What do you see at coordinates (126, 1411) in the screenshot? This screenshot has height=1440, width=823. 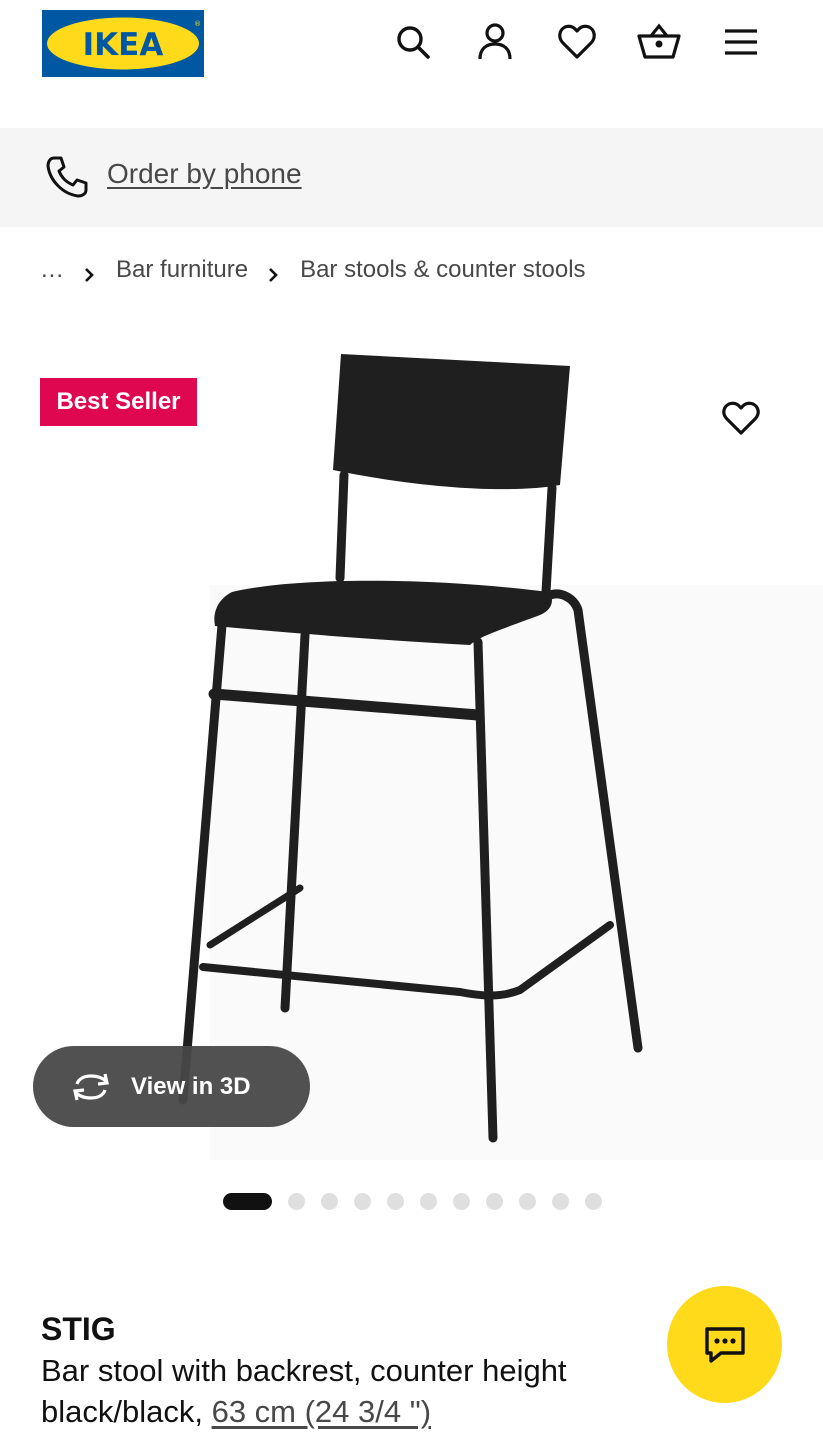 I see `product-color: black/black,` at bounding box center [126, 1411].